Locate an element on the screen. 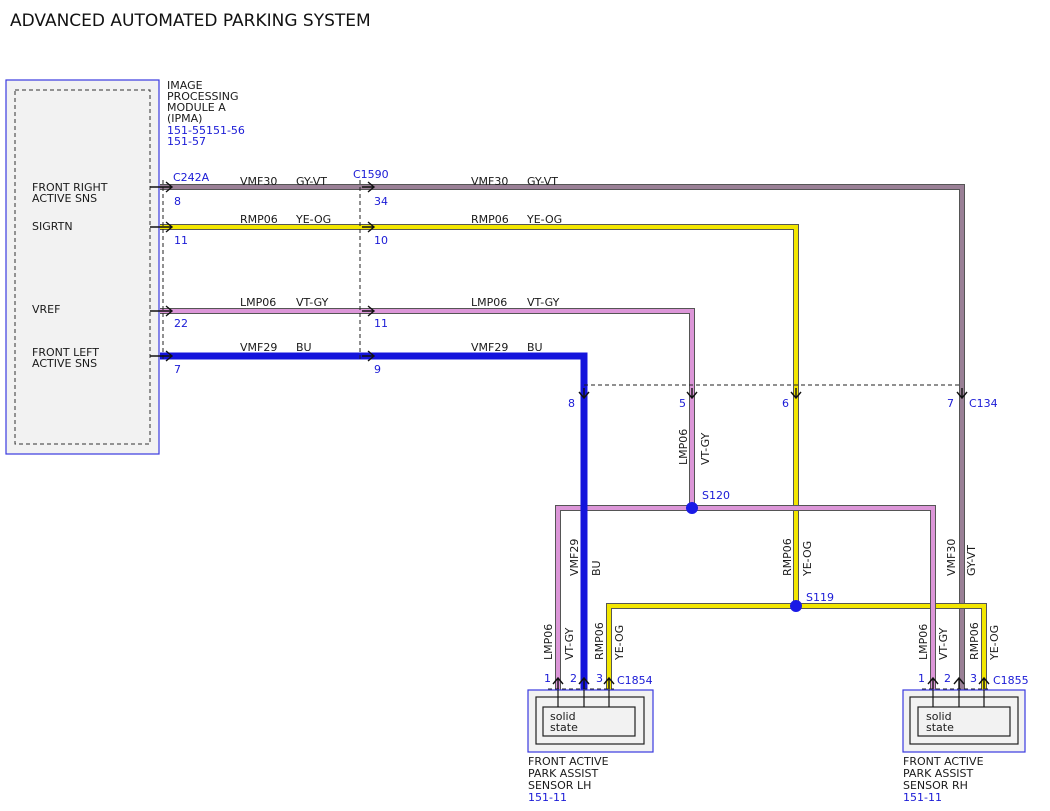 The height and width of the screenshot is (811, 1050). c1855-label: C1855 is located at coordinates (1011, 680).